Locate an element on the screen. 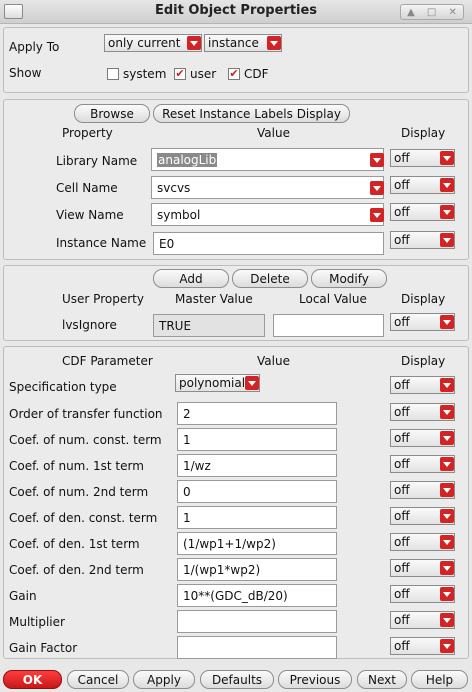 Image resolution: width=472 pixels, height=692 pixels. specification-type-value: polynomial is located at coordinates (212, 383).